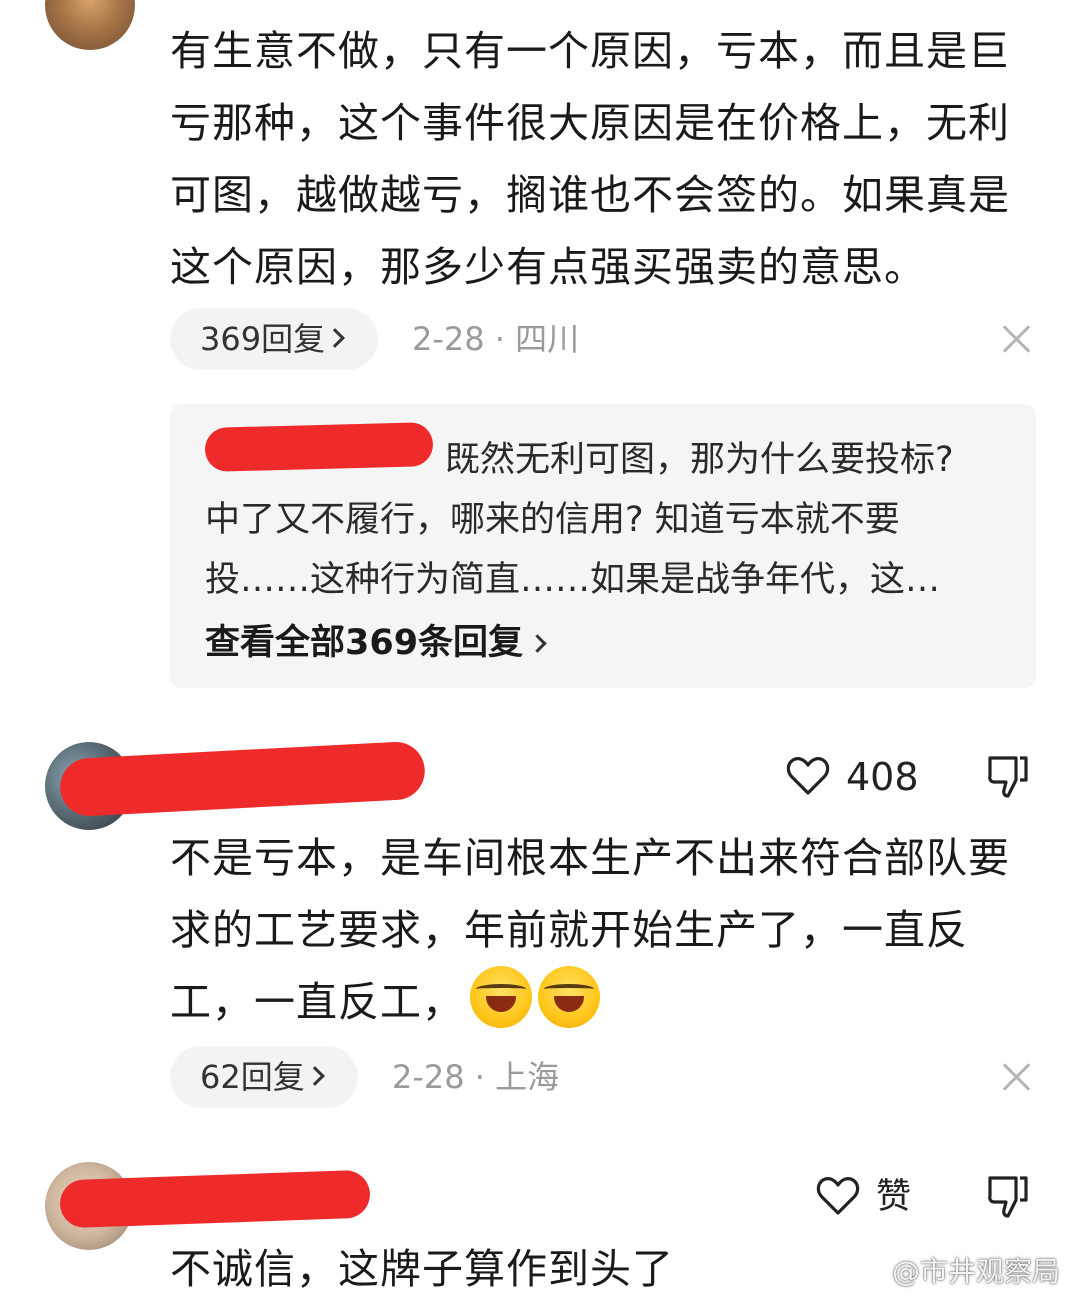 The image size is (1080, 1310). Describe the element at coordinates (496, 339) in the screenshot. I see `comment-meta: 2-28 · 四川` at that location.